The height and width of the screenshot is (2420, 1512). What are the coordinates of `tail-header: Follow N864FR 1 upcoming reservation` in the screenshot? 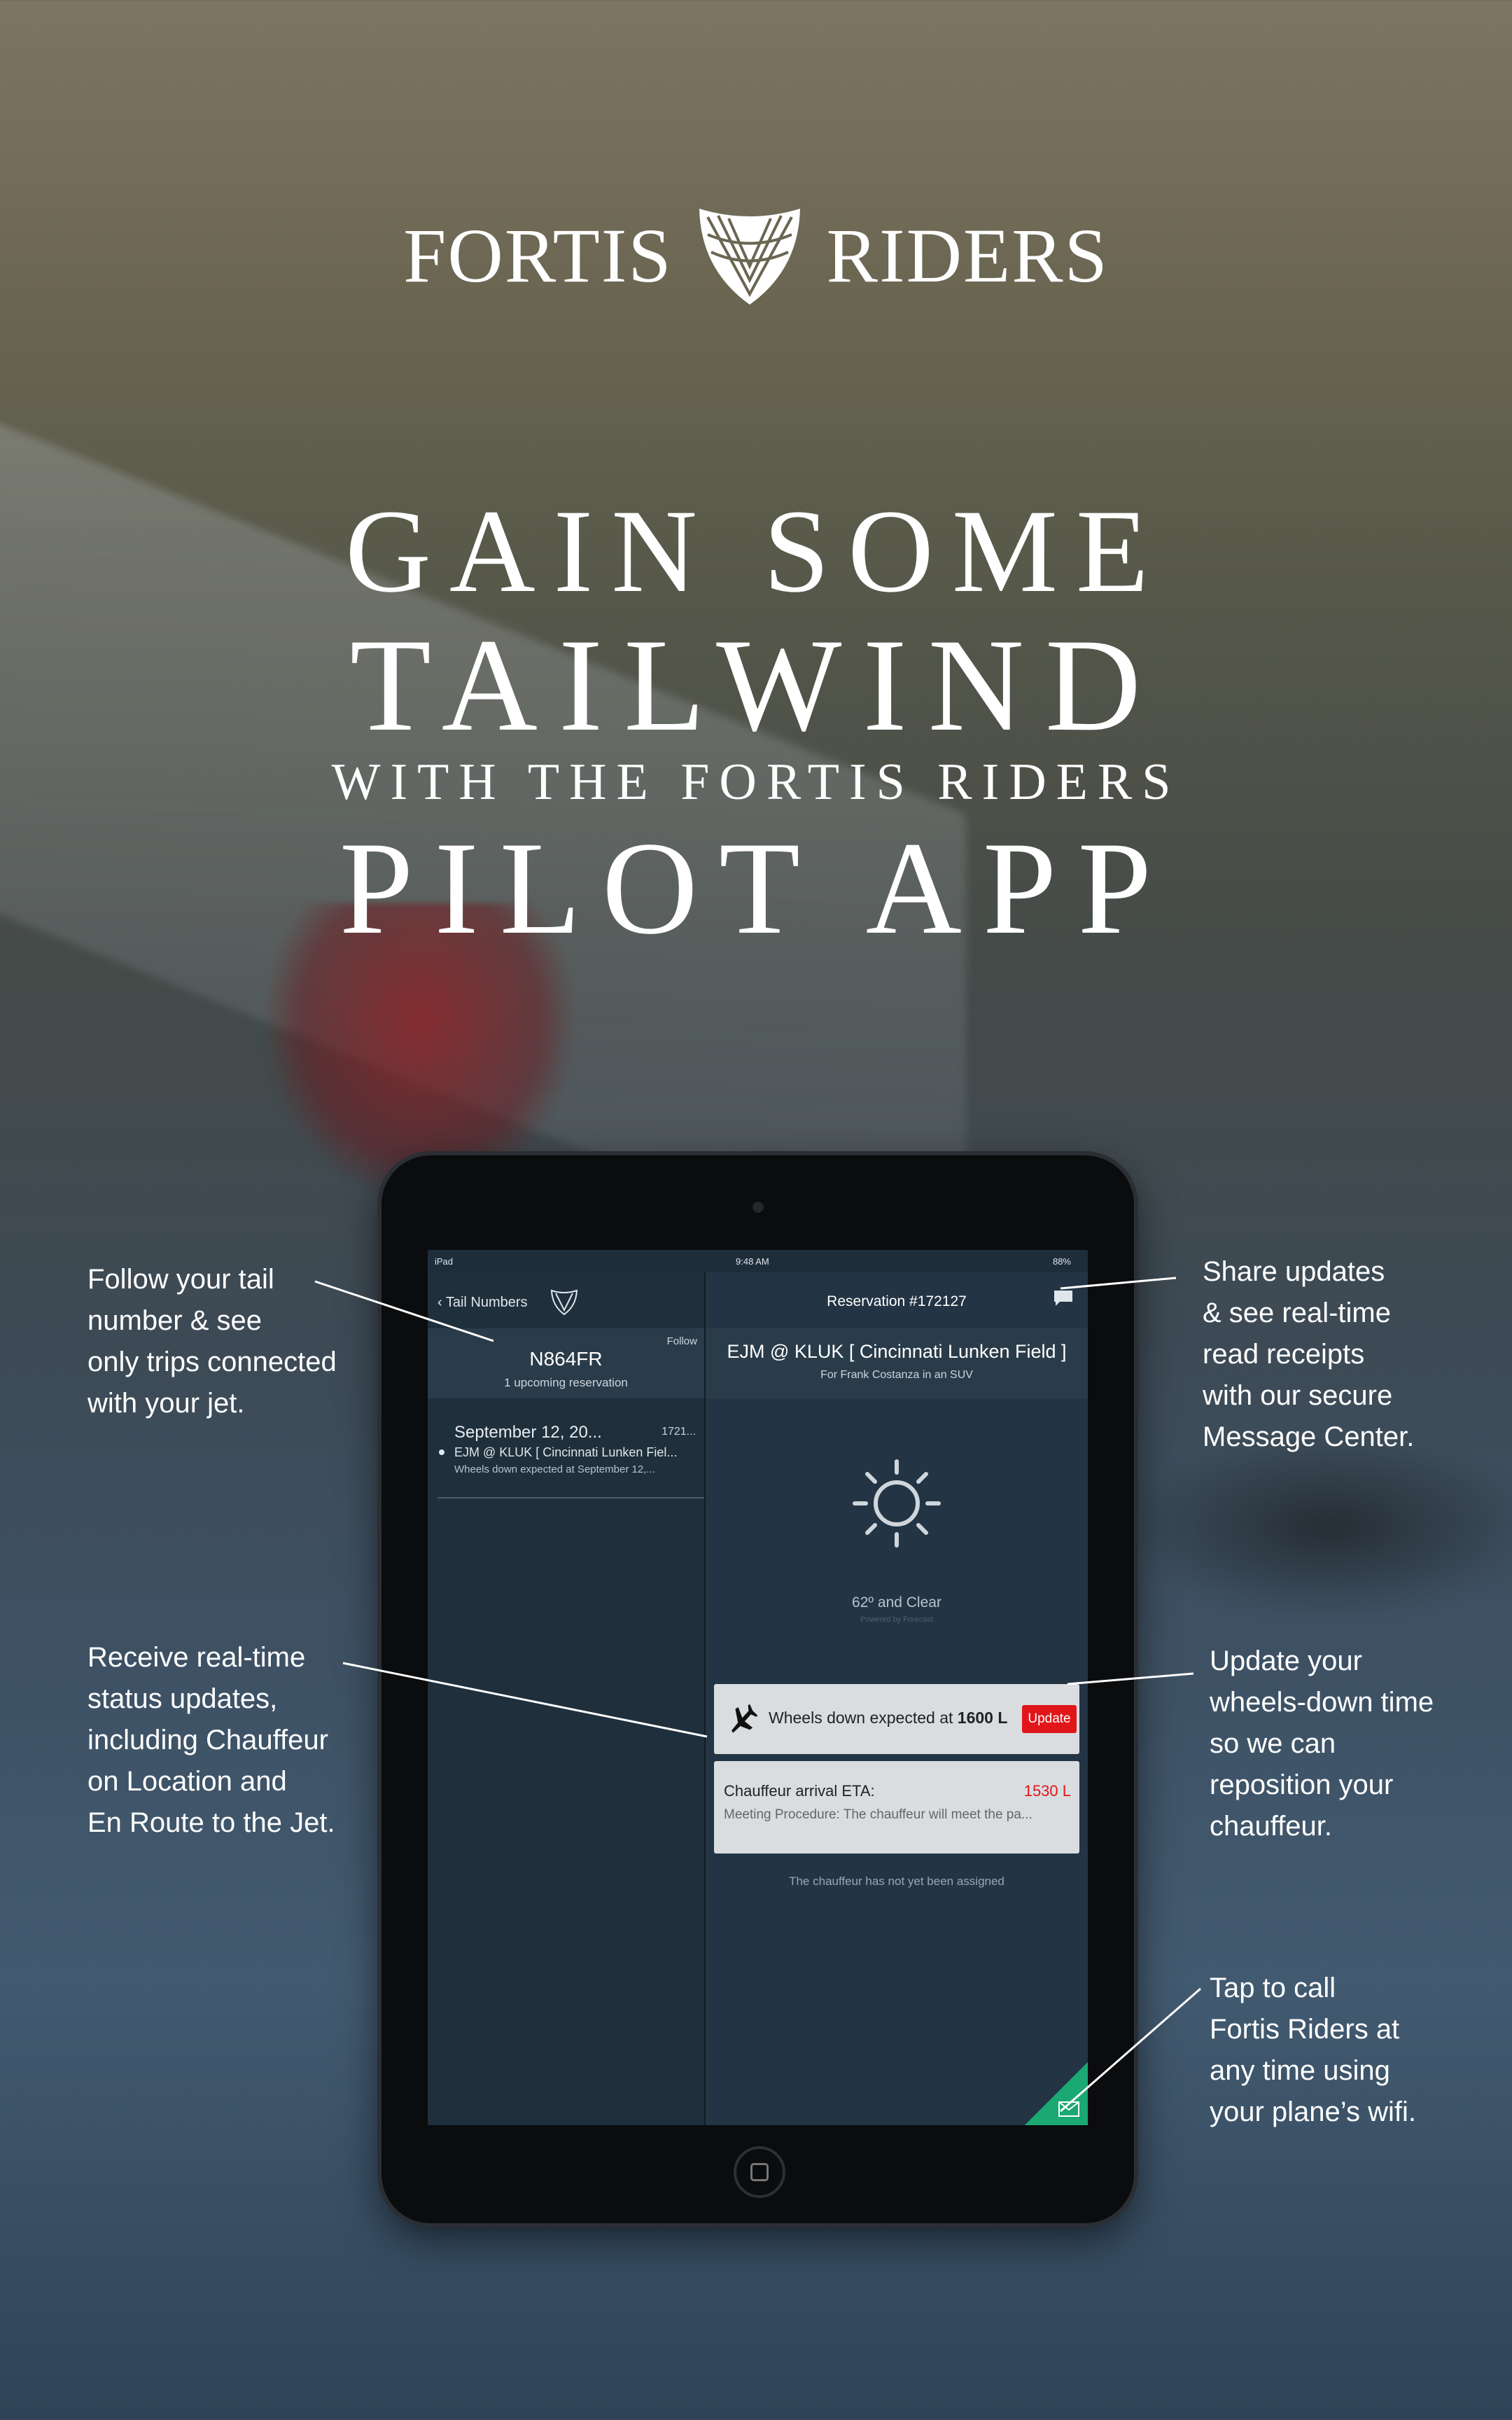 It's located at (566, 1363).